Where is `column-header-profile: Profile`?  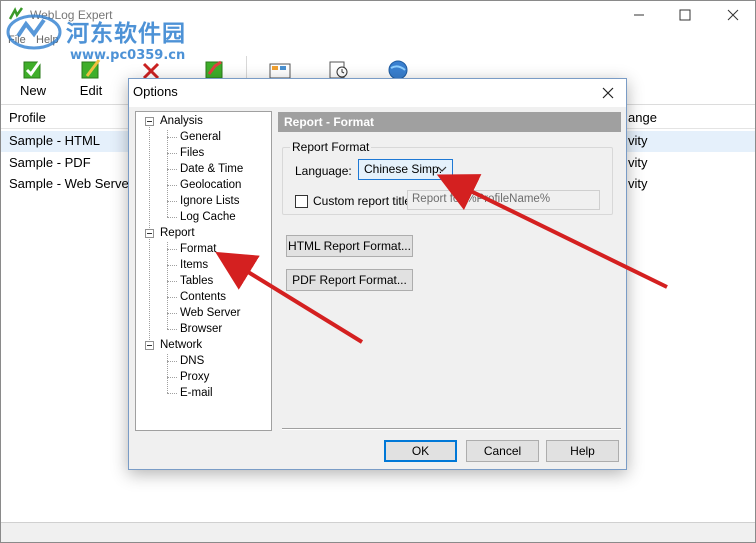
column-header-profile: Profile is located at coordinates (27, 117).